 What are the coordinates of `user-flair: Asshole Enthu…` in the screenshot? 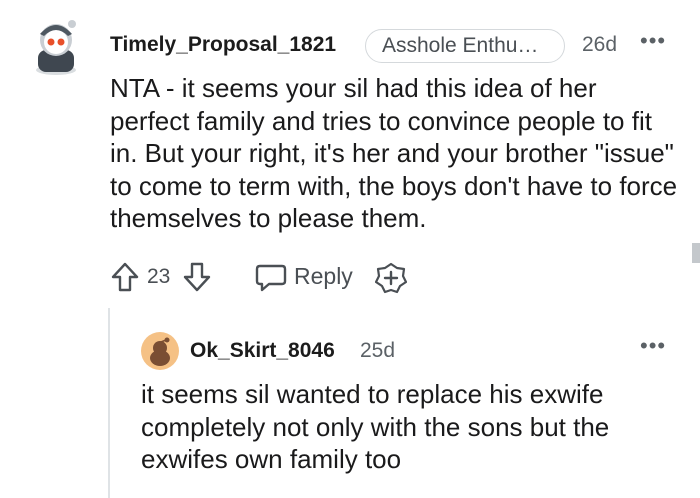 It's located at (465, 46).